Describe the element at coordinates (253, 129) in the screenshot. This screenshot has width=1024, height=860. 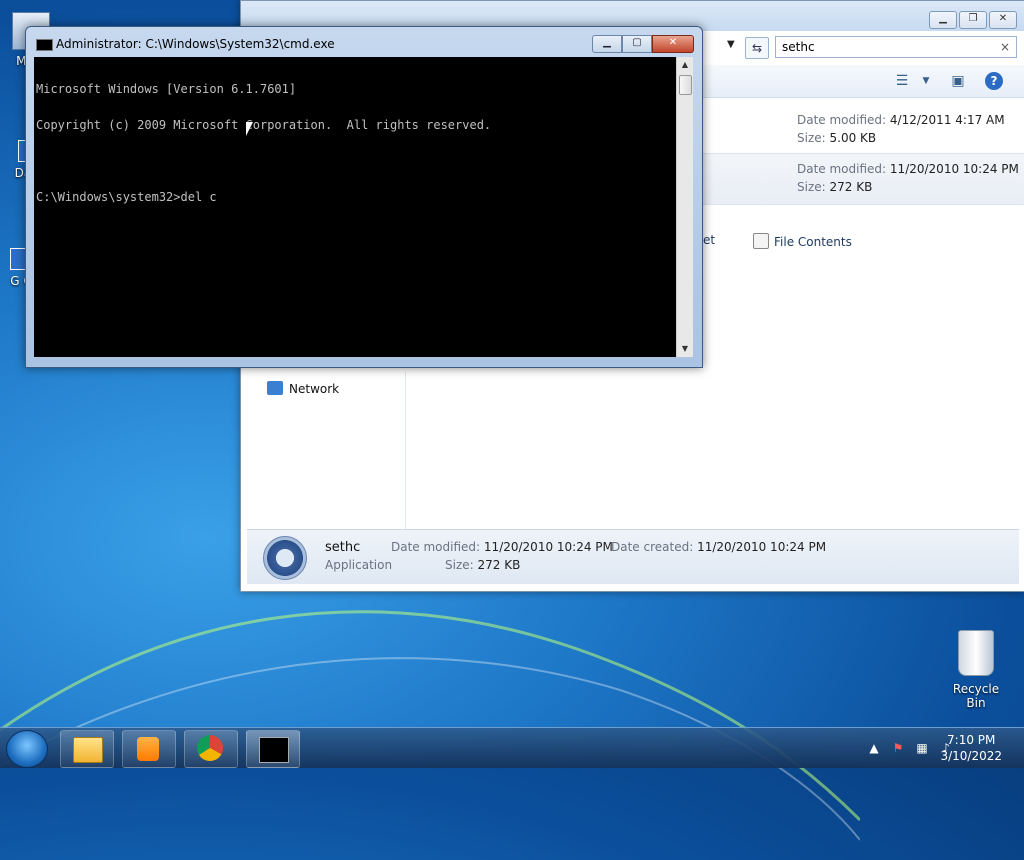
I see `mouse-pointer-icon` at that location.